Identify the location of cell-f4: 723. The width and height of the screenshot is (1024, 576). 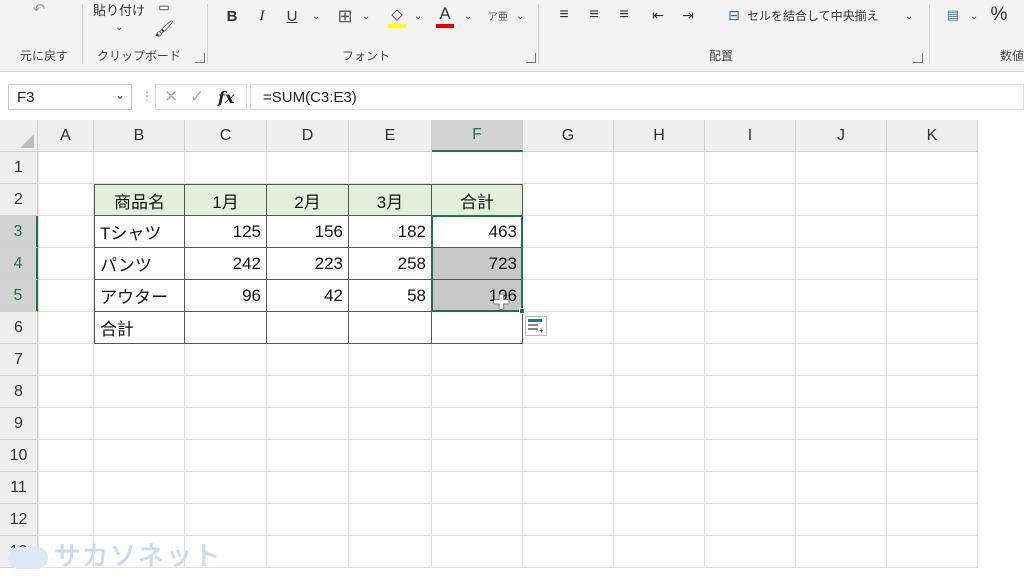
(477, 264).